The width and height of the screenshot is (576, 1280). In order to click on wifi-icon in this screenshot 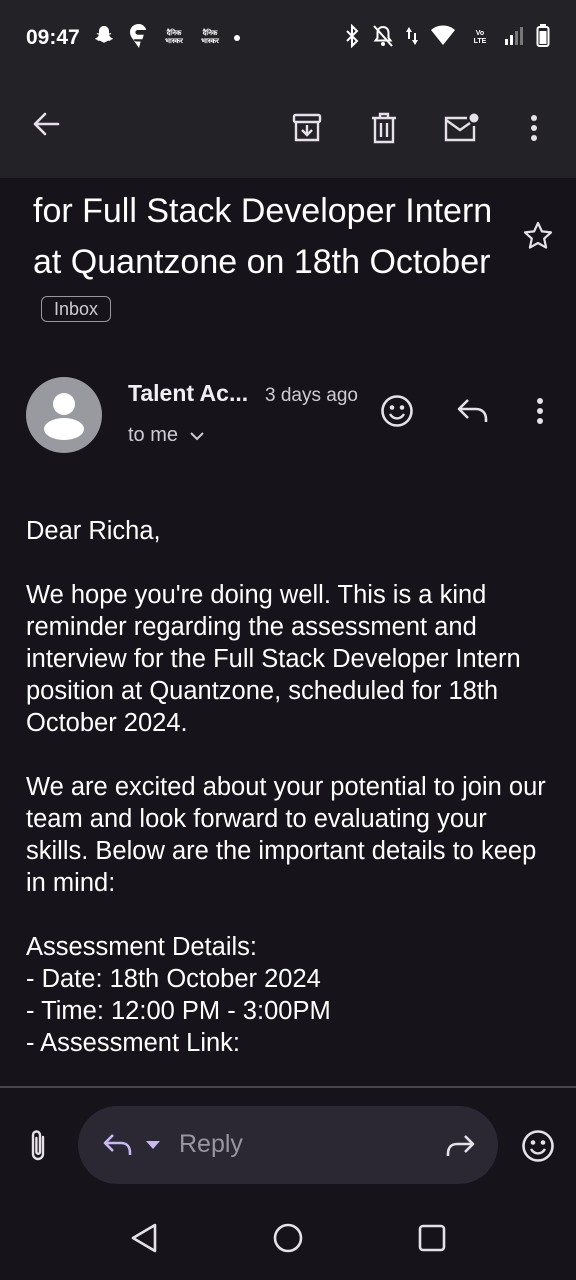, I will do `click(443, 38)`.